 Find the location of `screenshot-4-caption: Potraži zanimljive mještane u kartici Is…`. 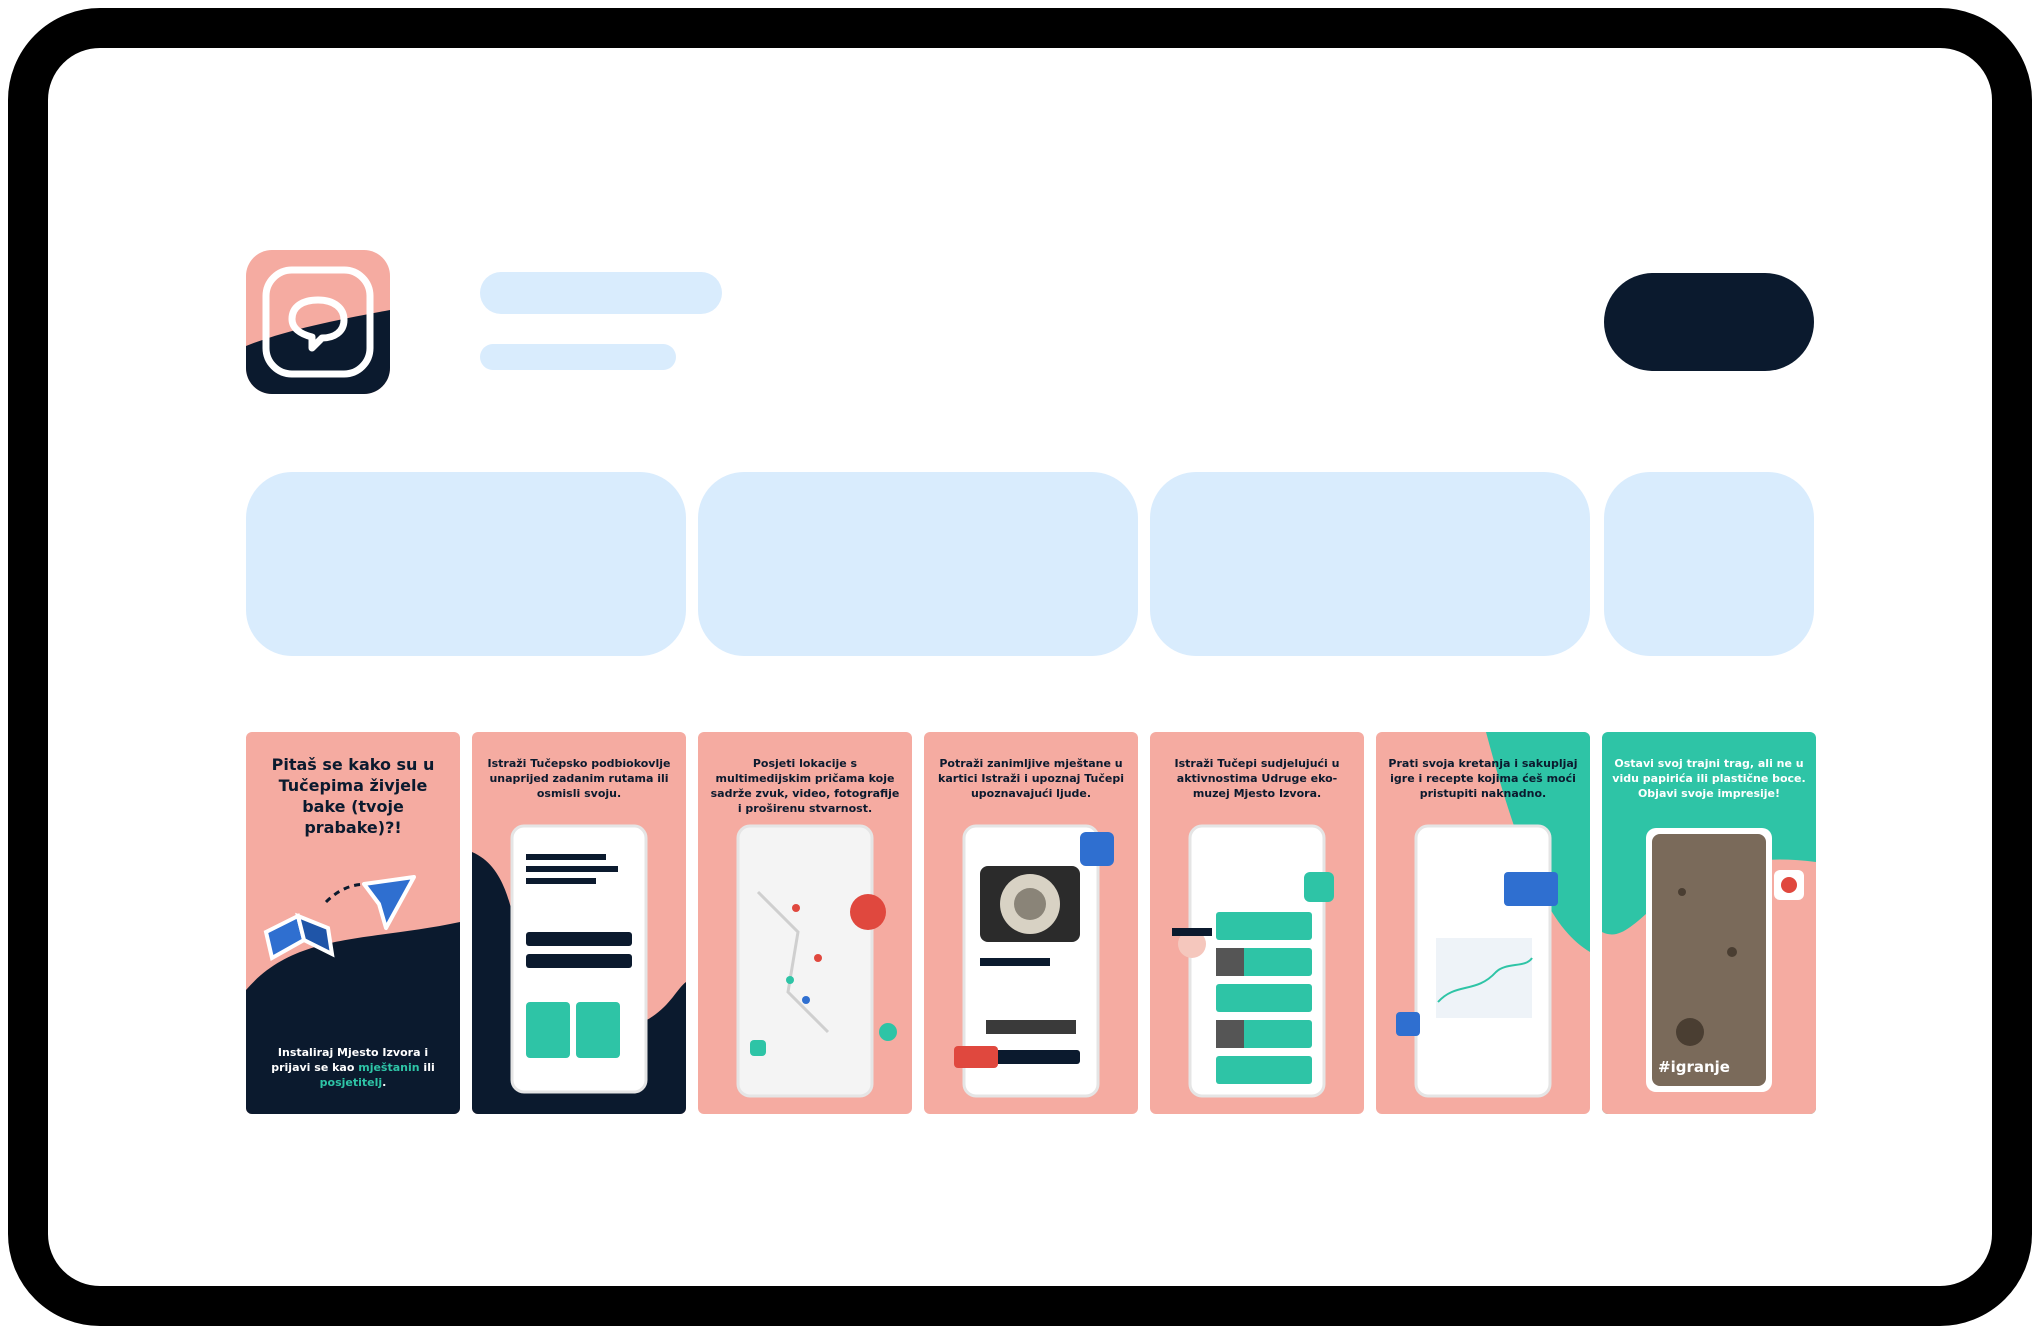

screenshot-4-caption: Potraži zanimljive mještane u kartici Is… is located at coordinates (1031, 778).